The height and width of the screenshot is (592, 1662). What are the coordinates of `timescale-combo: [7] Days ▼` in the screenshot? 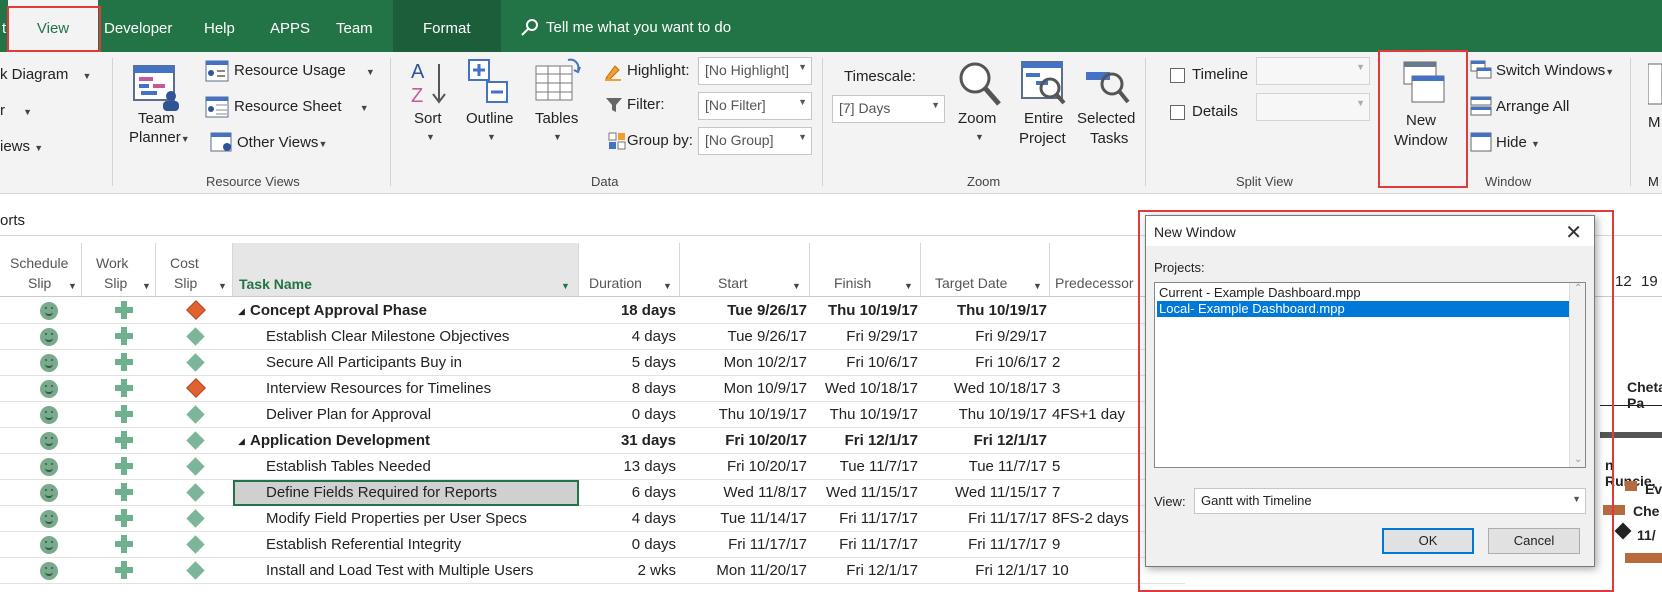 It's located at (888, 109).